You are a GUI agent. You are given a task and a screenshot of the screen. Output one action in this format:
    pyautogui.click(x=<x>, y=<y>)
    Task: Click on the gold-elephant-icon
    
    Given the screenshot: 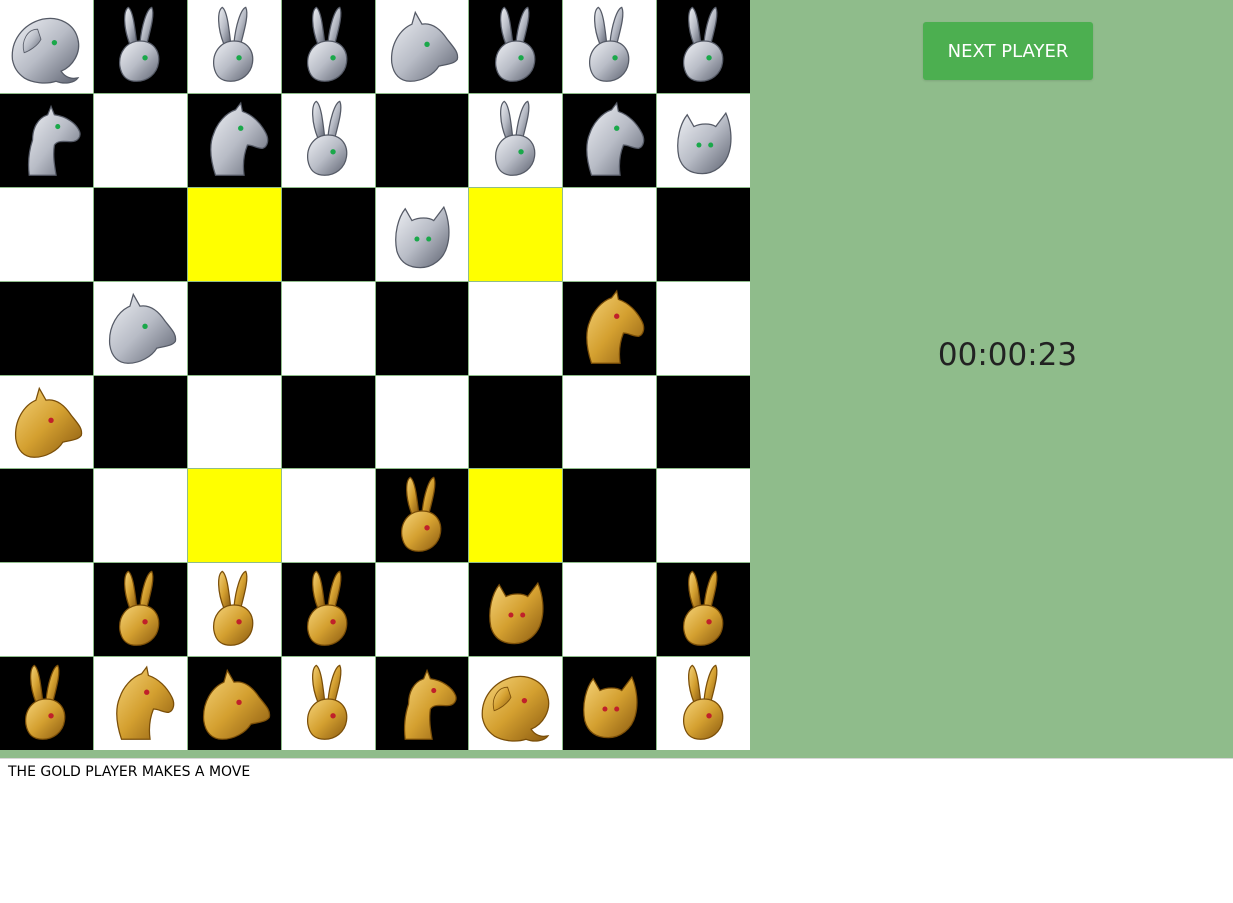 What is the action you would take?
    pyautogui.click(x=516, y=704)
    